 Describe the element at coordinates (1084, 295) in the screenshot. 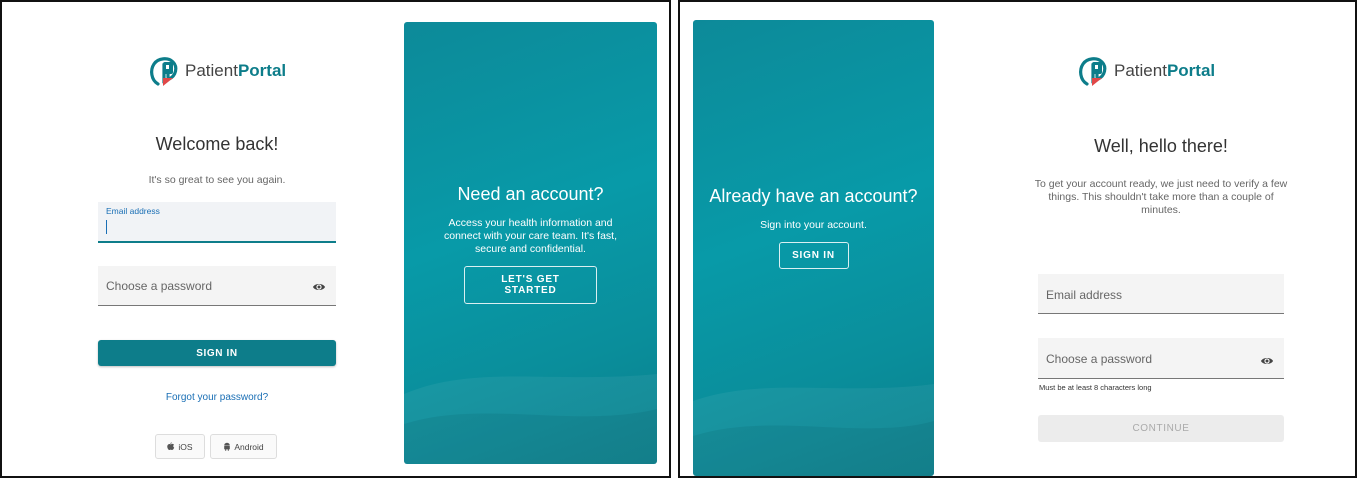

I see `email-placeholder: Email address` at that location.